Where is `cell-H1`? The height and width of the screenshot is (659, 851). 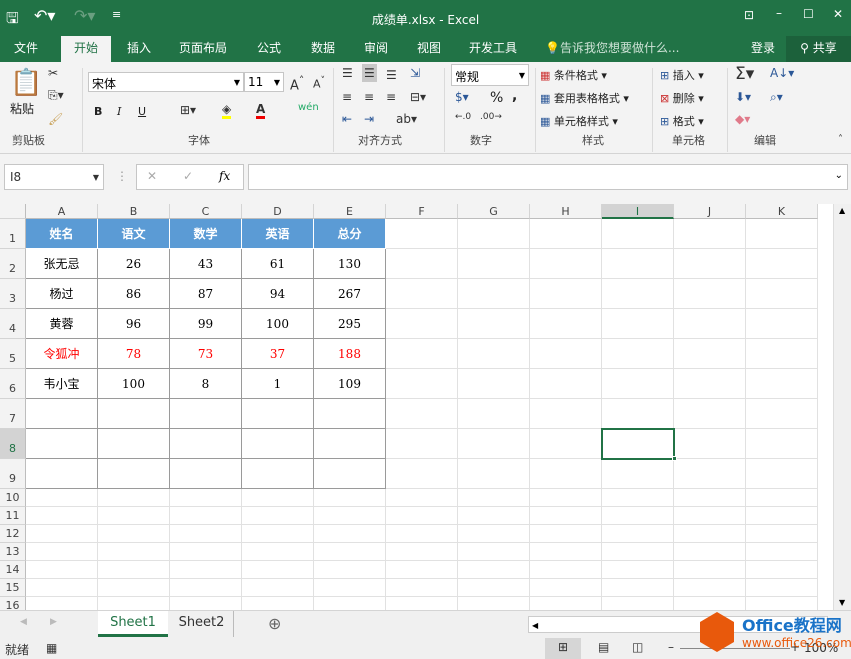
cell-H1 is located at coordinates (566, 234).